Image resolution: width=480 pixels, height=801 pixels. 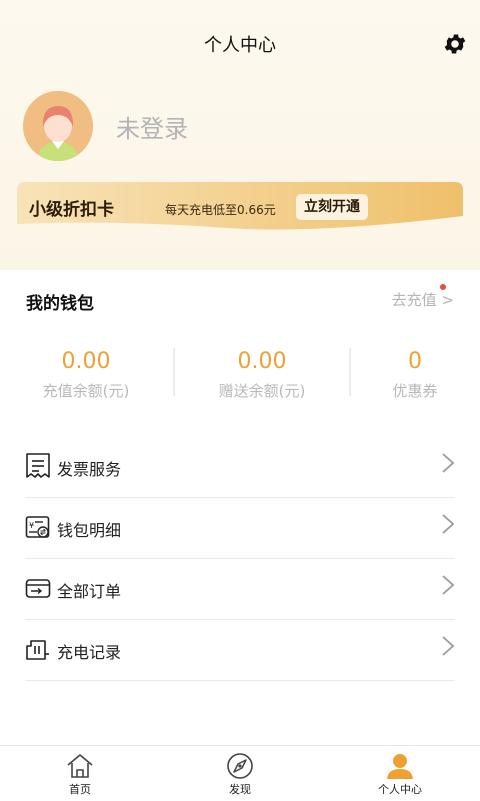 I want to click on recharge-link: 去充值 >, so click(x=423, y=299).